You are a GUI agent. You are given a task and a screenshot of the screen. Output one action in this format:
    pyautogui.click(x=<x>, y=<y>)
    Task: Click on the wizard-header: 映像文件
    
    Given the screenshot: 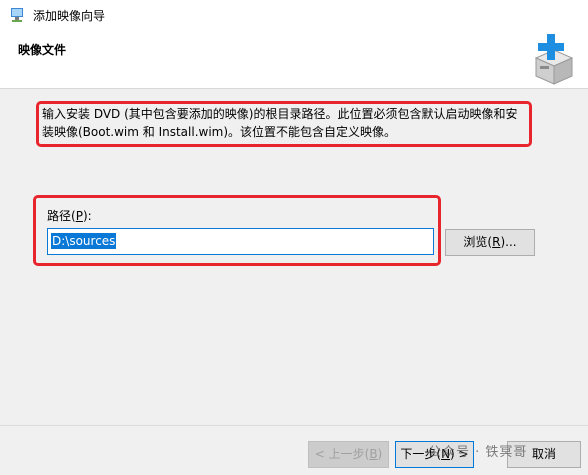 What is the action you would take?
    pyautogui.click(x=294, y=59)
    